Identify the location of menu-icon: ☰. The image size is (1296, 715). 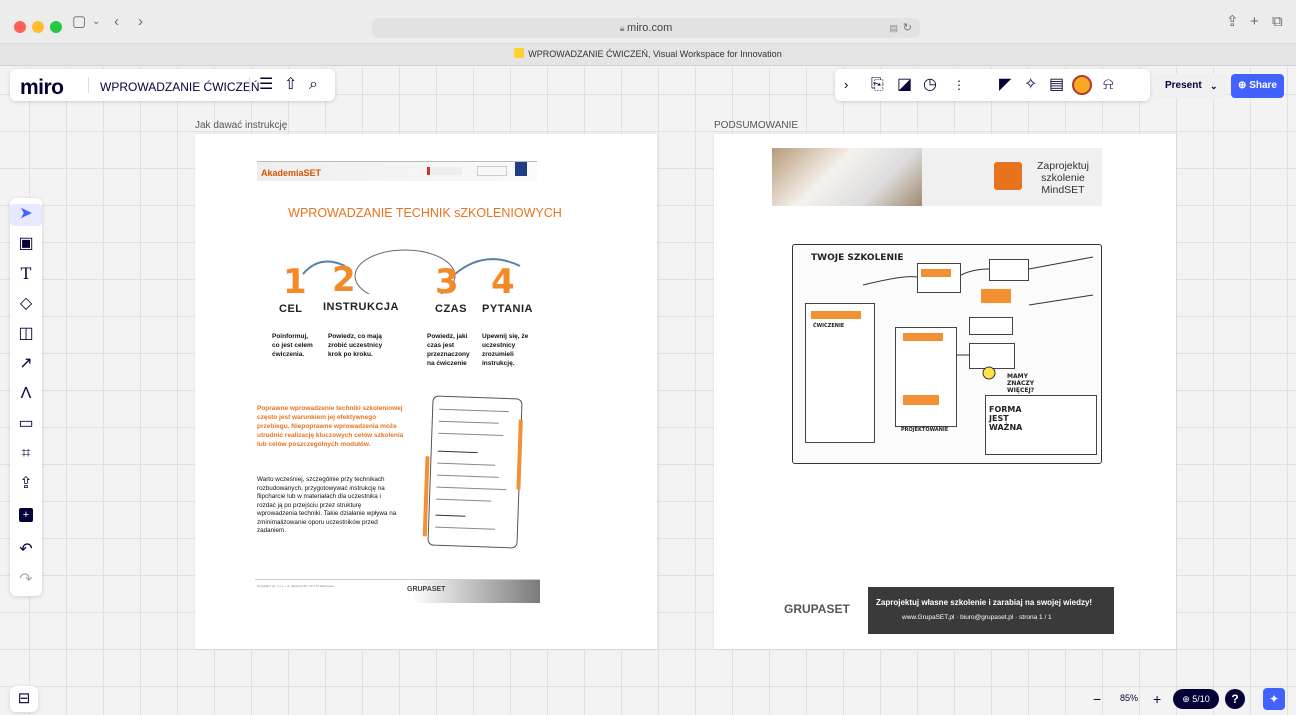
(266, 85).